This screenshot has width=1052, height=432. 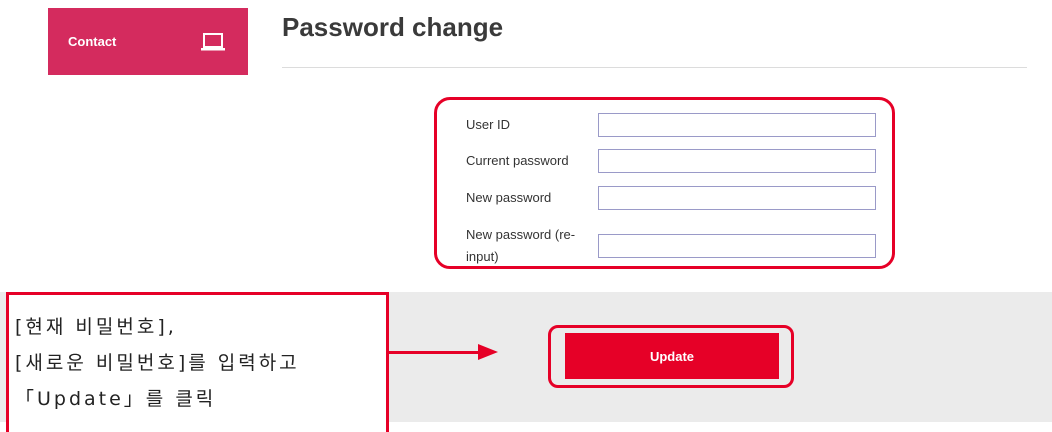 I want to click on instruction-line: [새로운 비밀번호]를 입력하고, so click(x=157, y=363).